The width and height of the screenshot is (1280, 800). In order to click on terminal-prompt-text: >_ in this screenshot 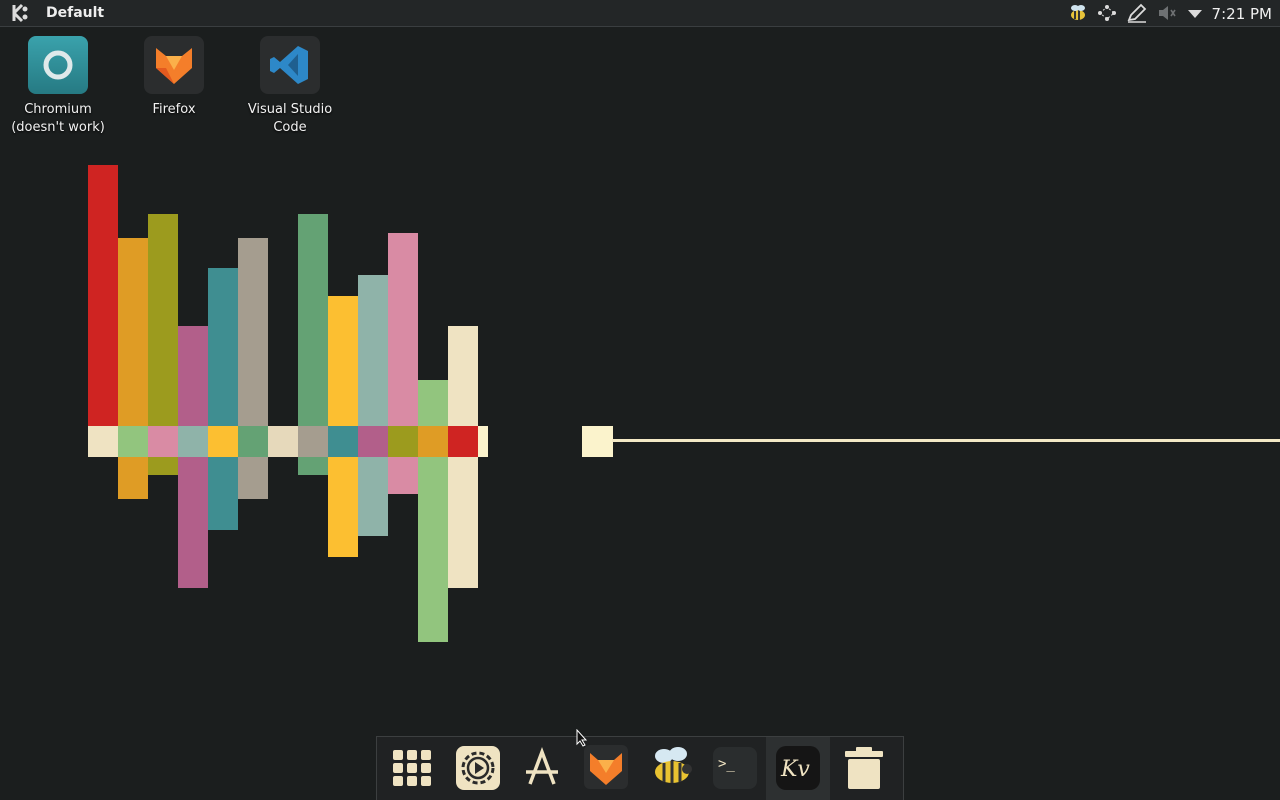, I will do `click(726, 764)`.